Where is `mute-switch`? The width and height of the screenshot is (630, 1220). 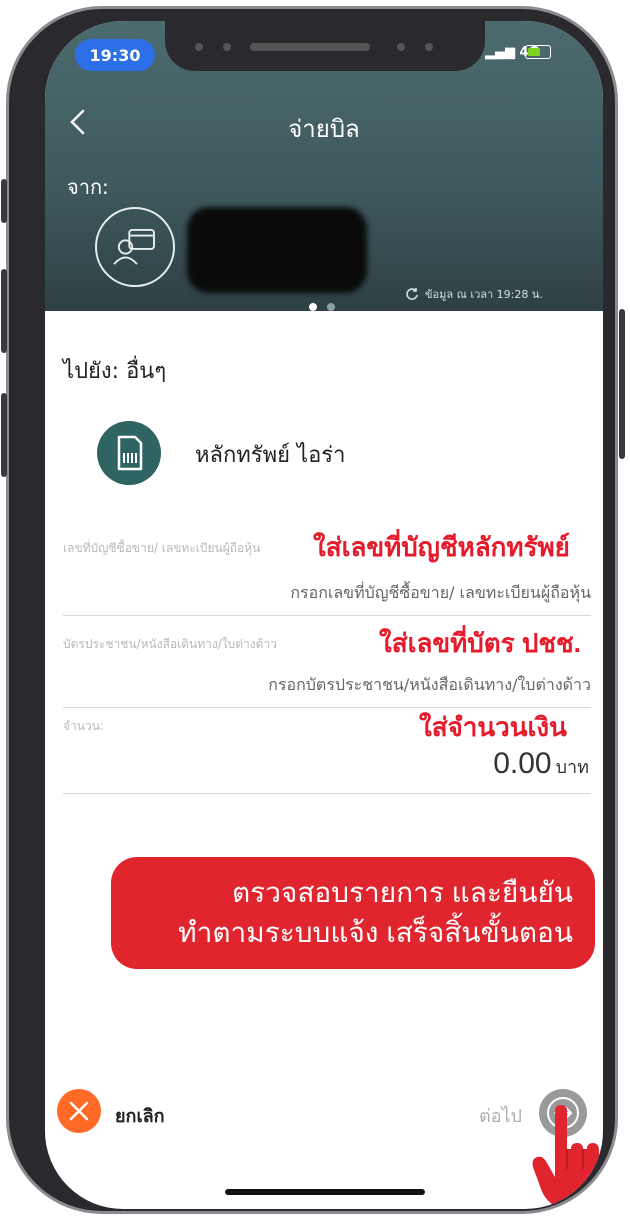 mute-switch is located at coordinates (4, 201).